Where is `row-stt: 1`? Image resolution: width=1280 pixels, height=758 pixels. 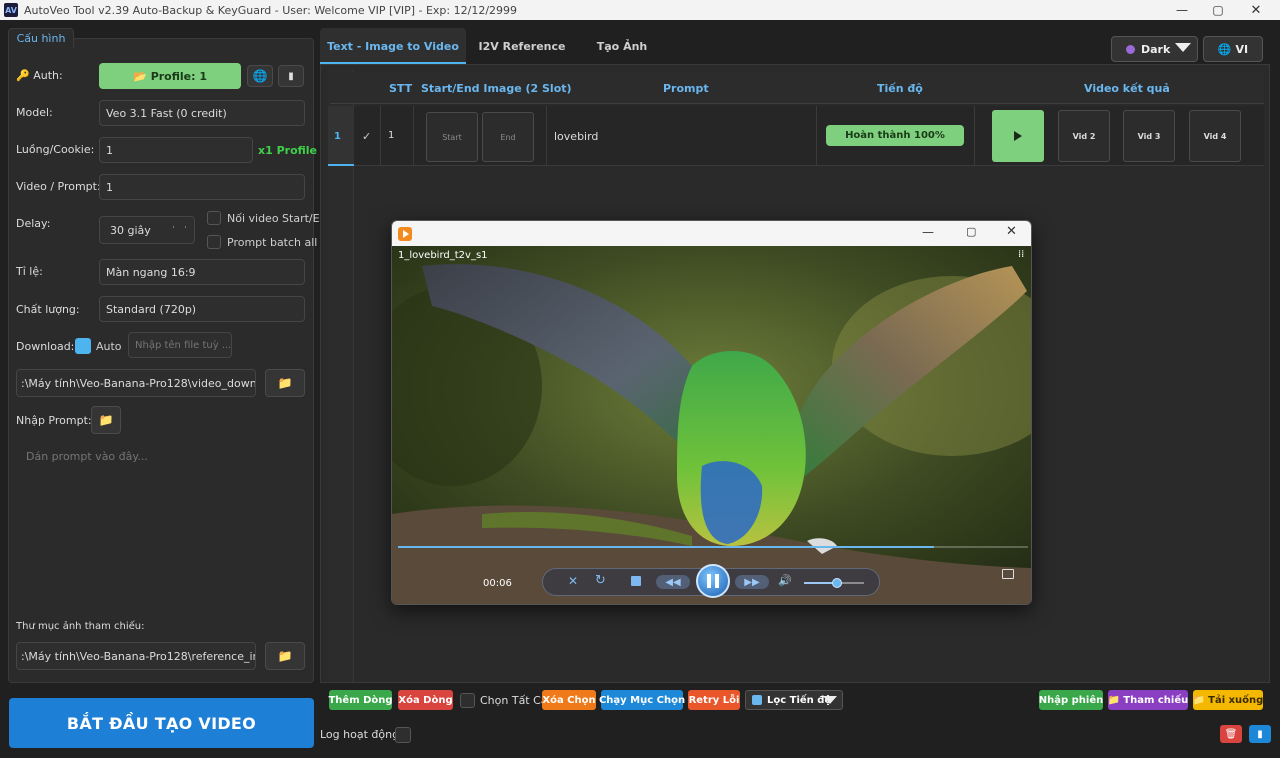 row-stt: 1 is located at coordinates (391, 135).